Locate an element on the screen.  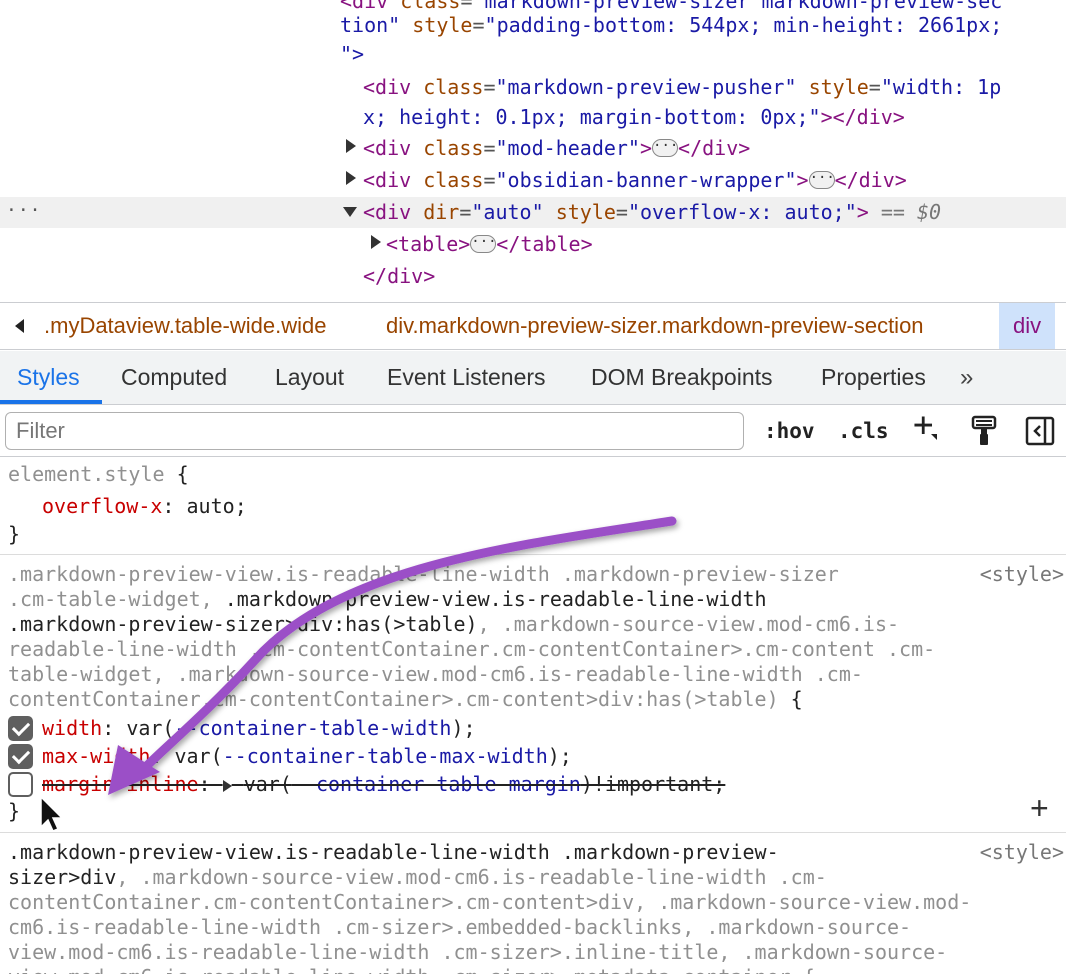
dom-line-sizer-end: "> is located at coordinates (352, 54).